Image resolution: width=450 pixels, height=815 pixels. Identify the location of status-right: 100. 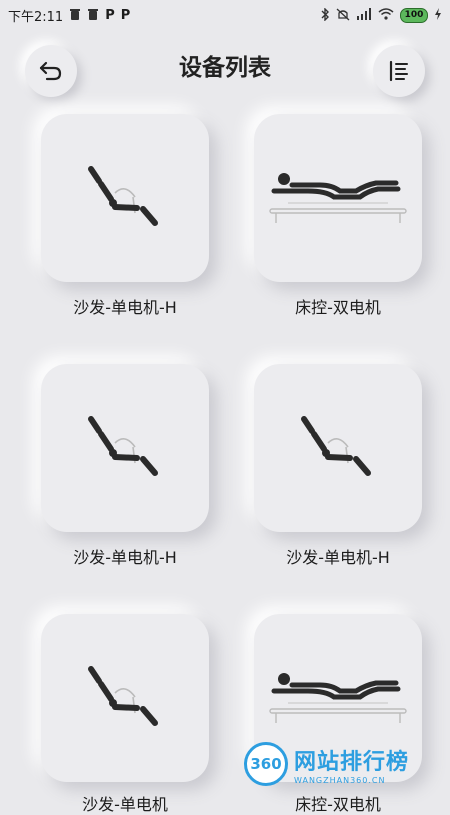
(381, 14).